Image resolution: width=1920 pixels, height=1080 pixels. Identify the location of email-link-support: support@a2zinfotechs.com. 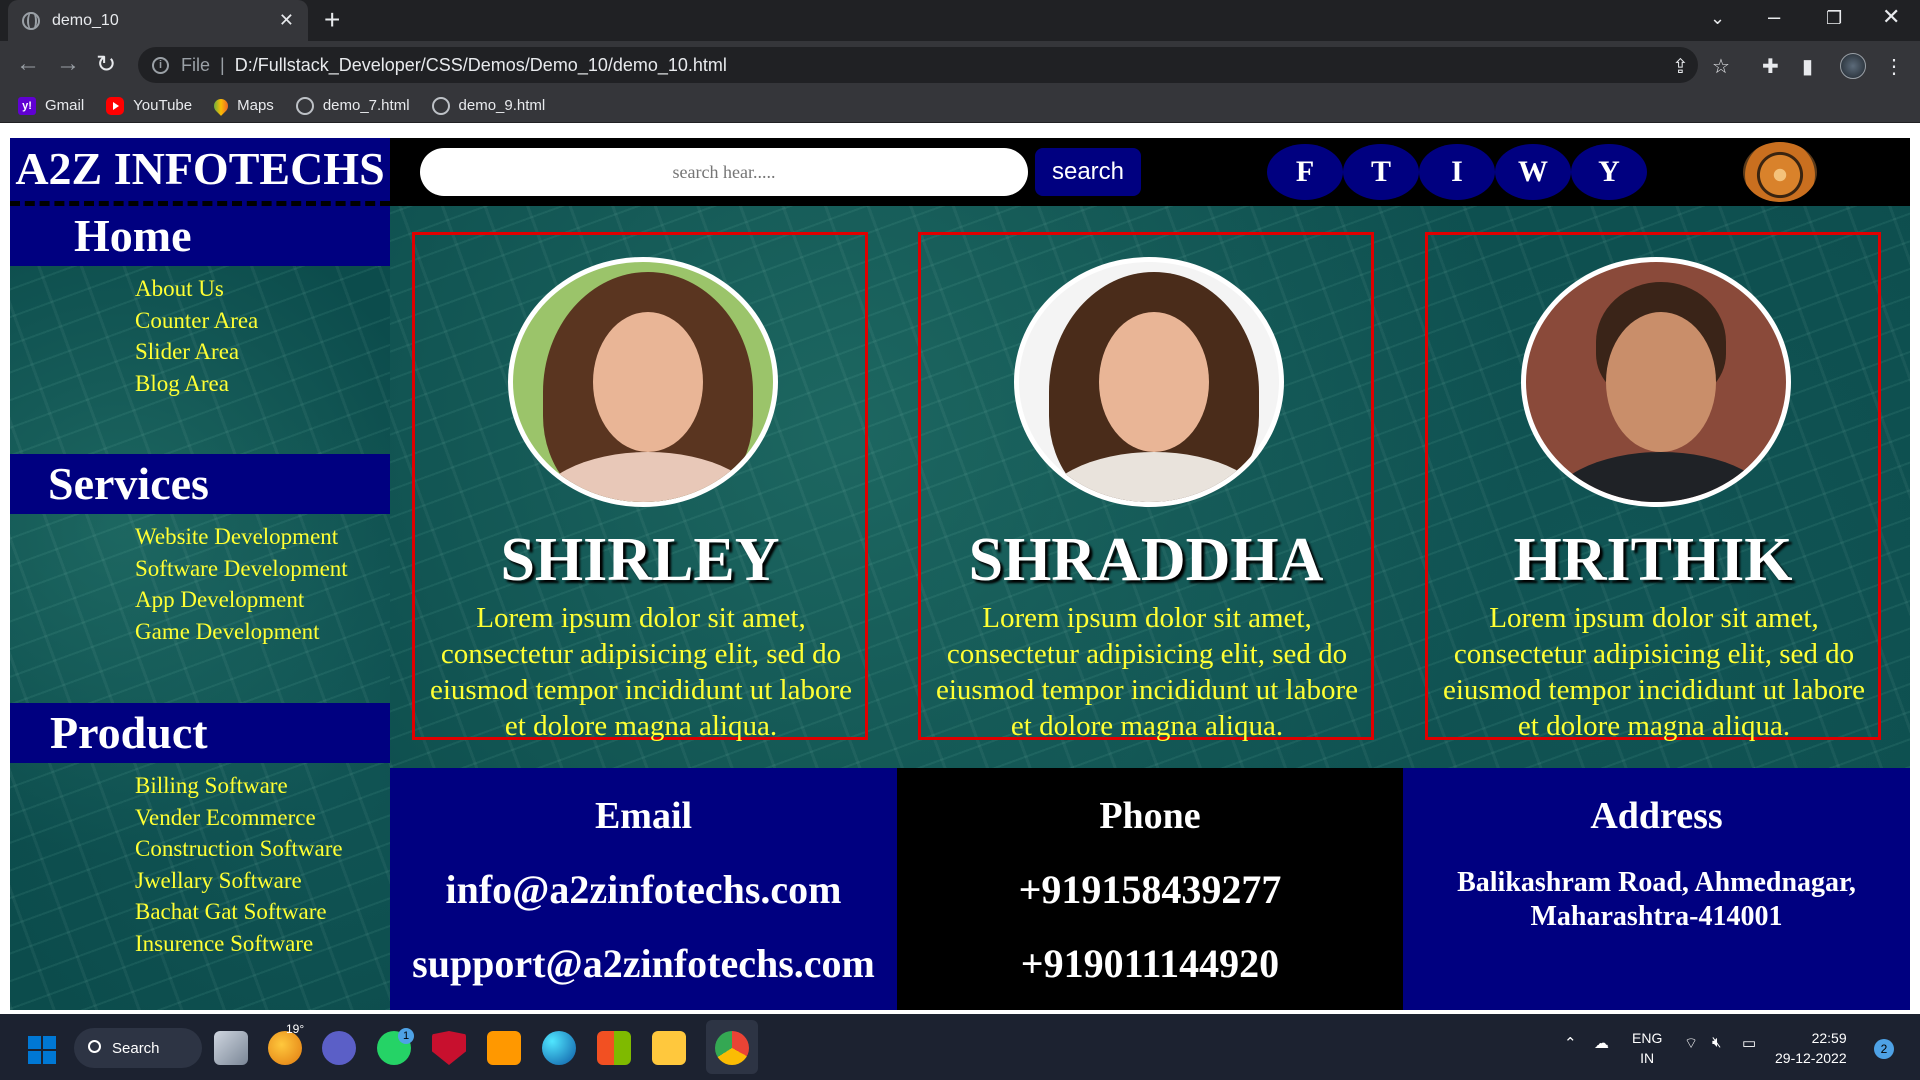
(643, 963).